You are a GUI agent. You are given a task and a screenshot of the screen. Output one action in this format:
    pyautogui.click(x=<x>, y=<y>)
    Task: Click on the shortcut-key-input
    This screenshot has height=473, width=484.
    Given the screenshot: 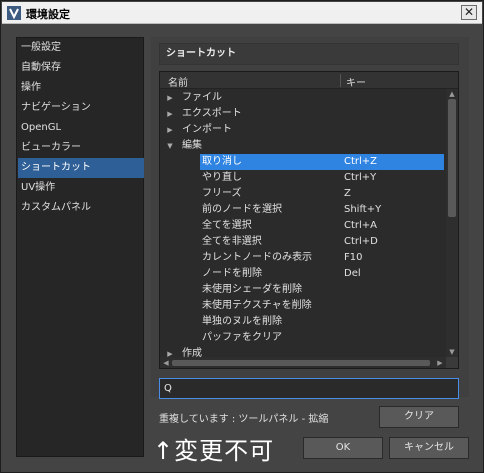 What is the action you would take?
    pyautogui.click(x=309, y=388)
    